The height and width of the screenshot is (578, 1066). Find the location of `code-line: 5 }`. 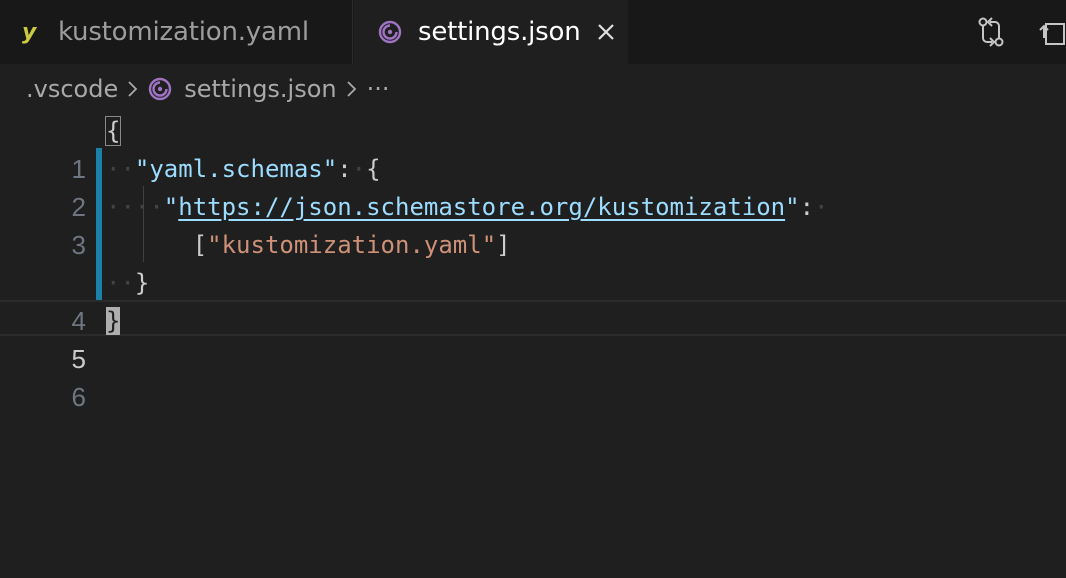

code-line: 5 } is located at coordinates (533, 338).